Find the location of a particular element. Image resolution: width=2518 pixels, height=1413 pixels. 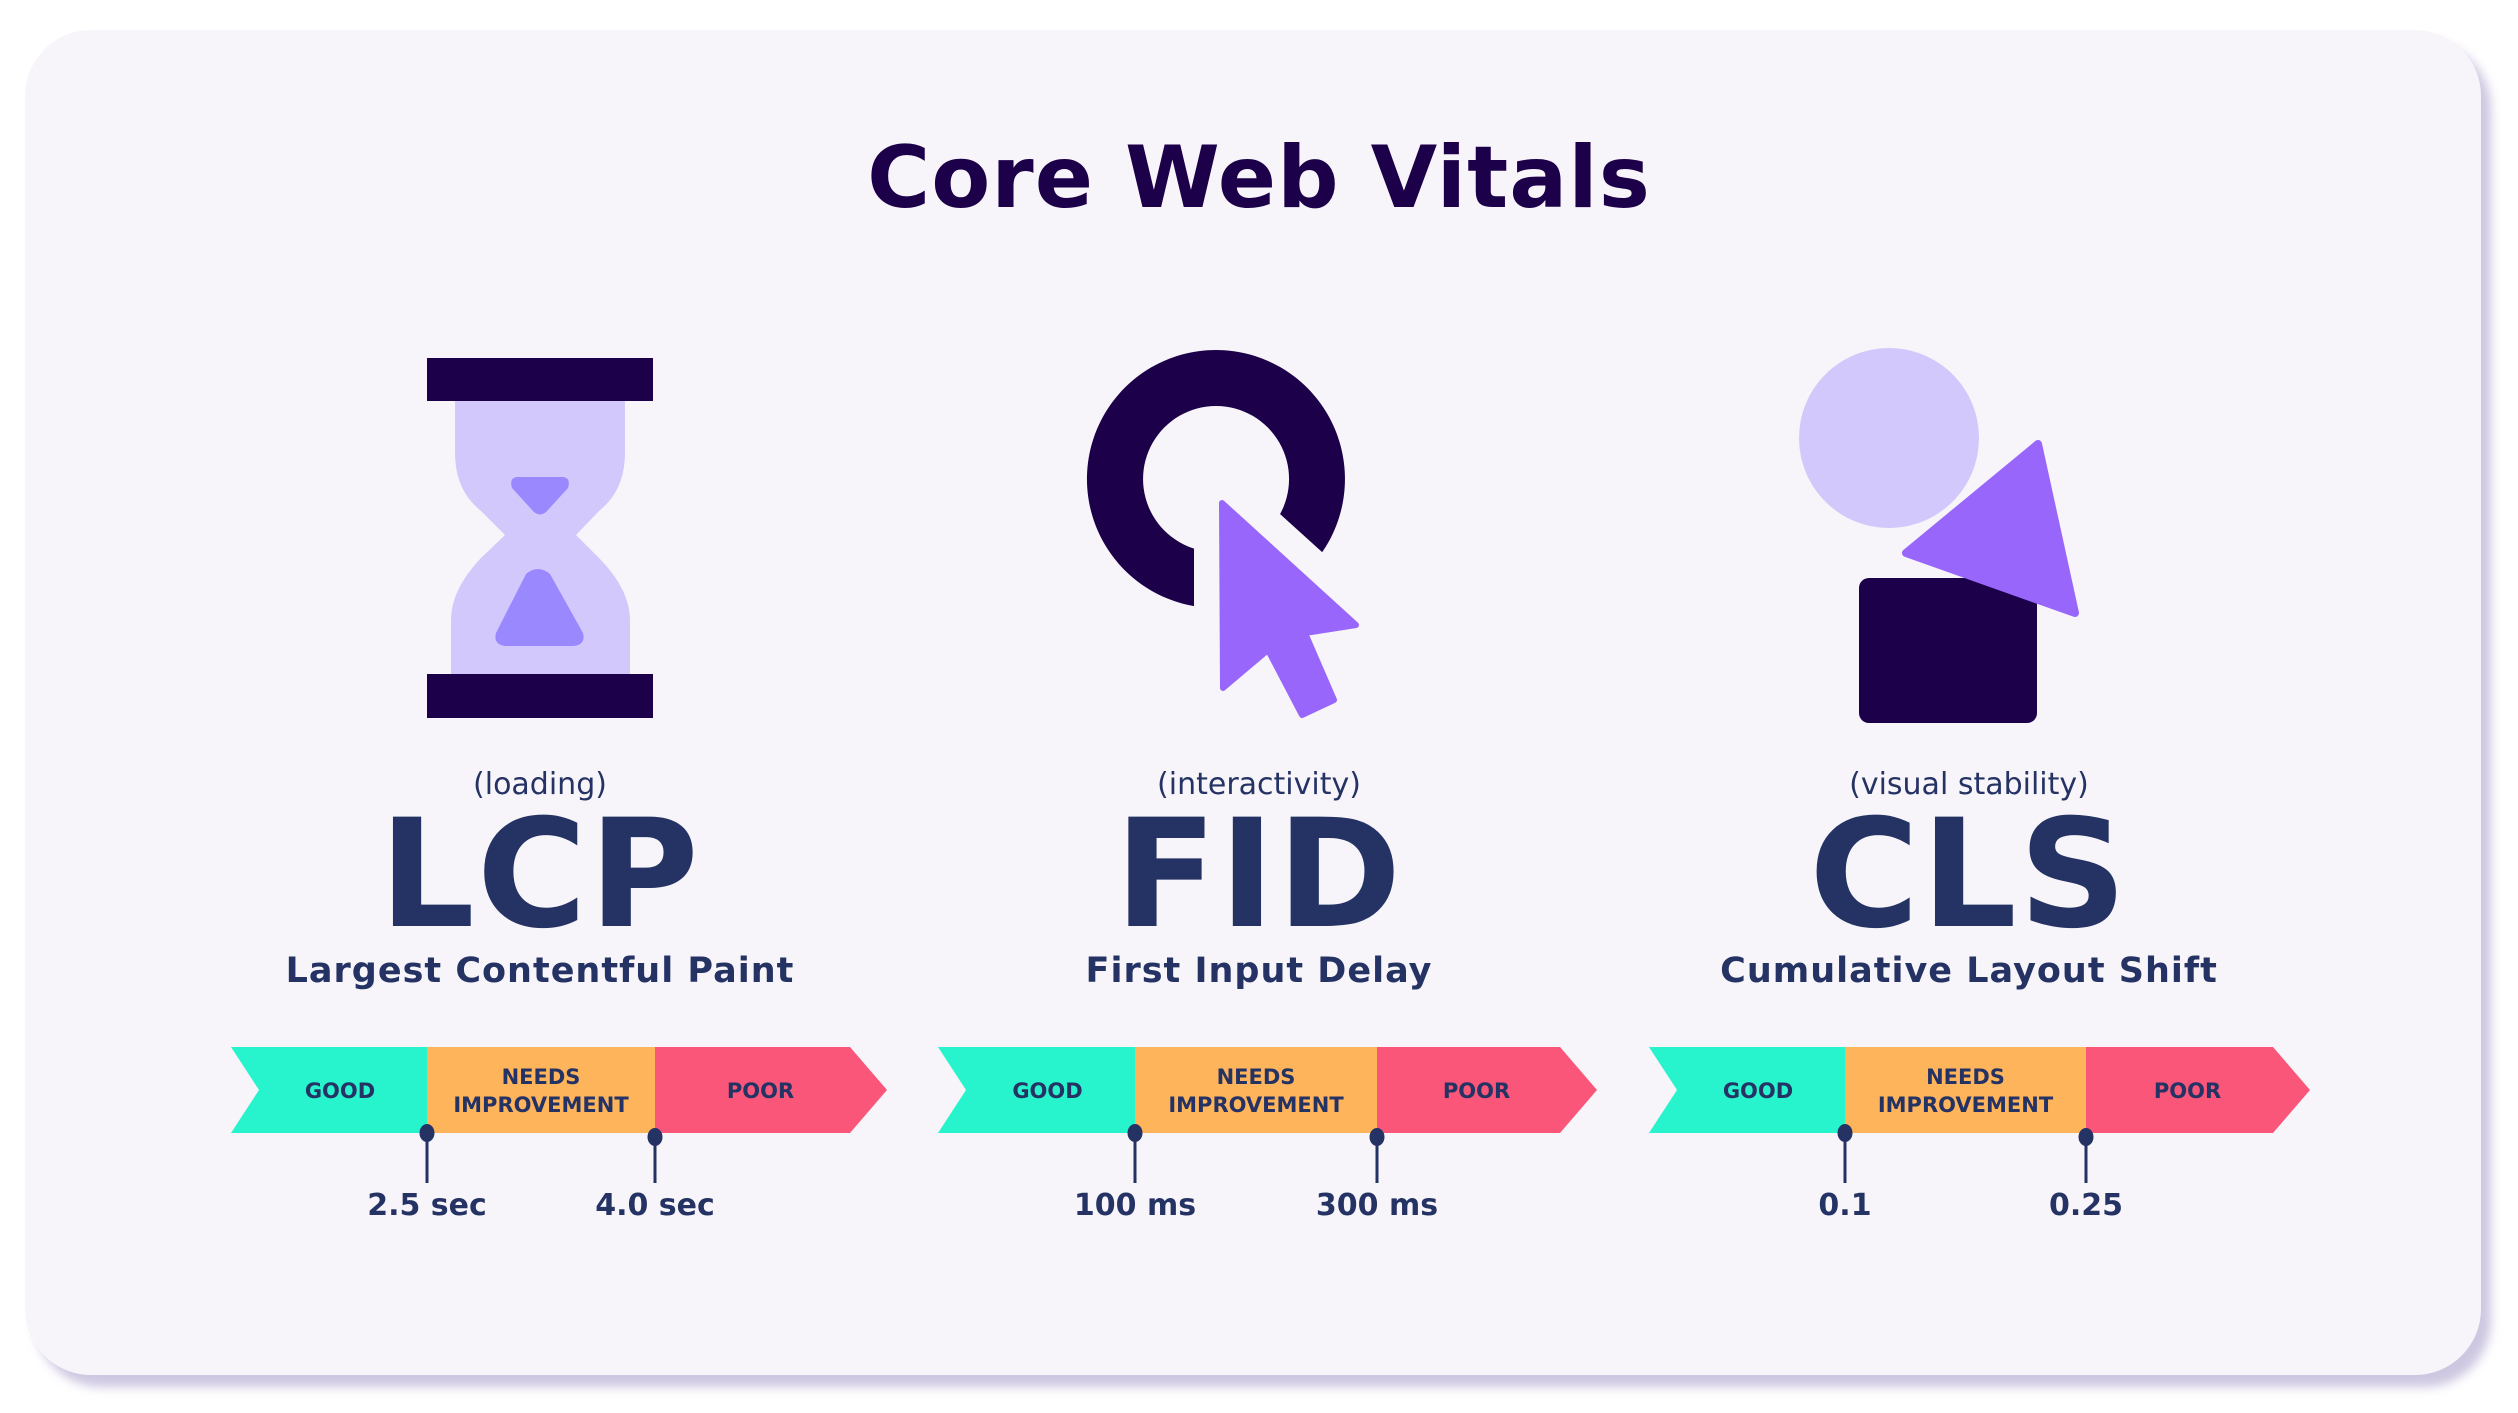

threshold-label: 100 ms is located at coordinates (1135, 1205).